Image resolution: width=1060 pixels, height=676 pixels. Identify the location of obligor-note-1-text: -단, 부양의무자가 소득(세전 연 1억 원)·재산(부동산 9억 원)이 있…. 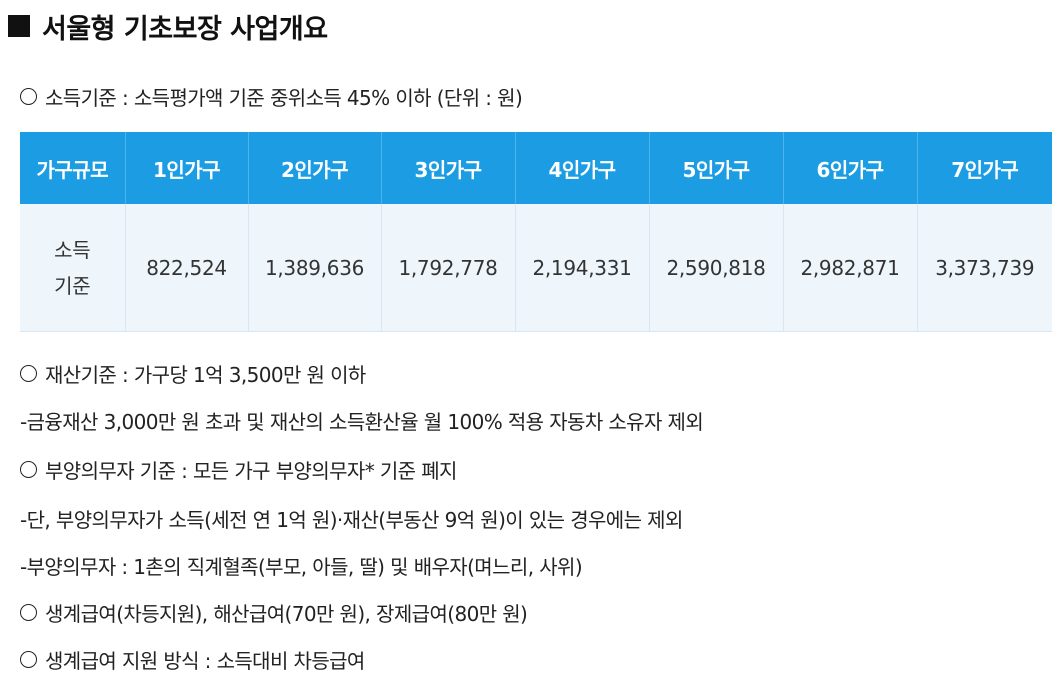
(351, 519).